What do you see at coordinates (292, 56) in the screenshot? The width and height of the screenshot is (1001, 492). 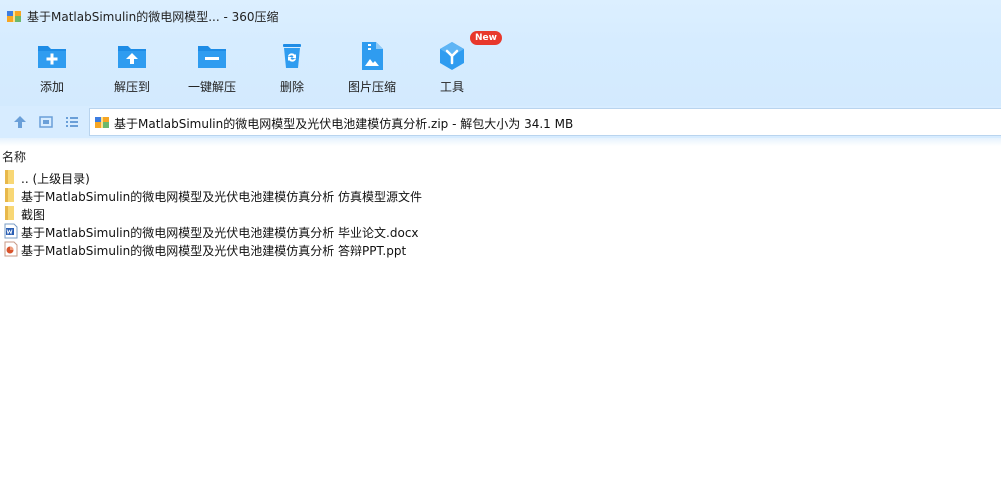 I see `delete-icon` at bounding box center [292, 56].